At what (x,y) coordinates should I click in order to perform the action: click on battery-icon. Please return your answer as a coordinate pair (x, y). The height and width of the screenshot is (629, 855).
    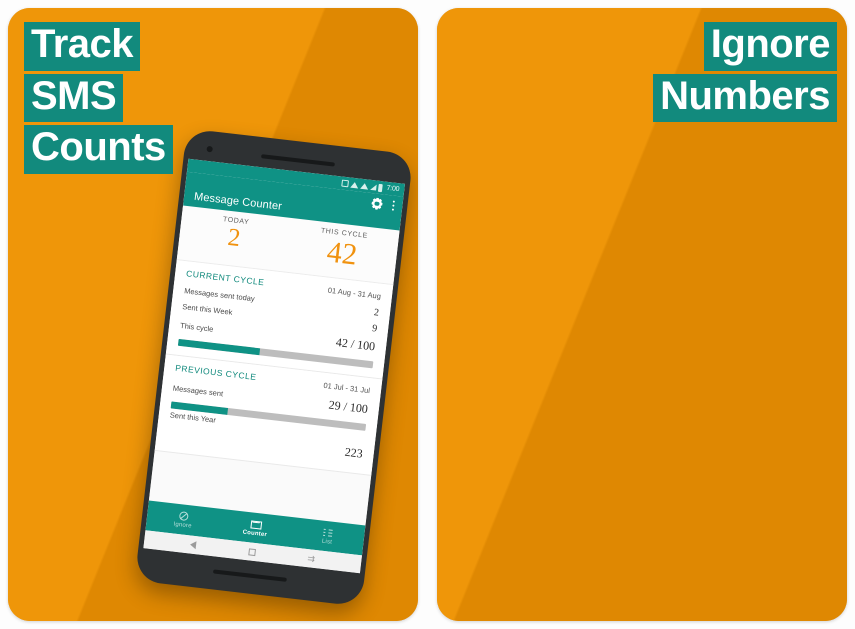
    Looking at the image, I should click on (381, 187).